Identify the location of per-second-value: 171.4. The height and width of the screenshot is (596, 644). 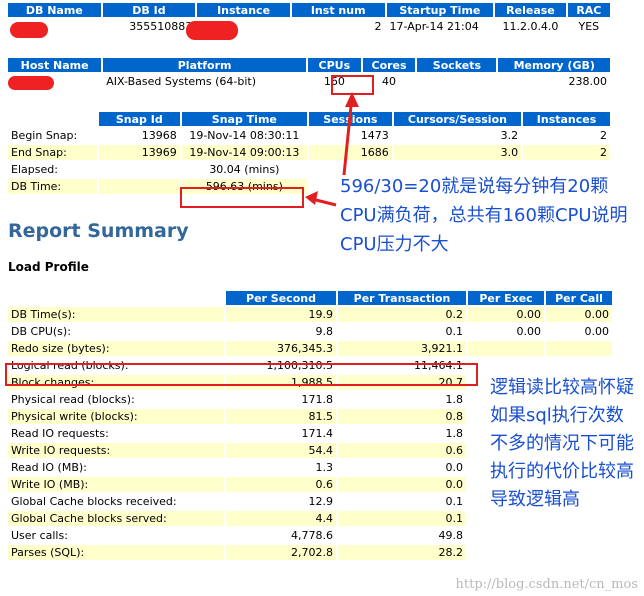
(281, 433).